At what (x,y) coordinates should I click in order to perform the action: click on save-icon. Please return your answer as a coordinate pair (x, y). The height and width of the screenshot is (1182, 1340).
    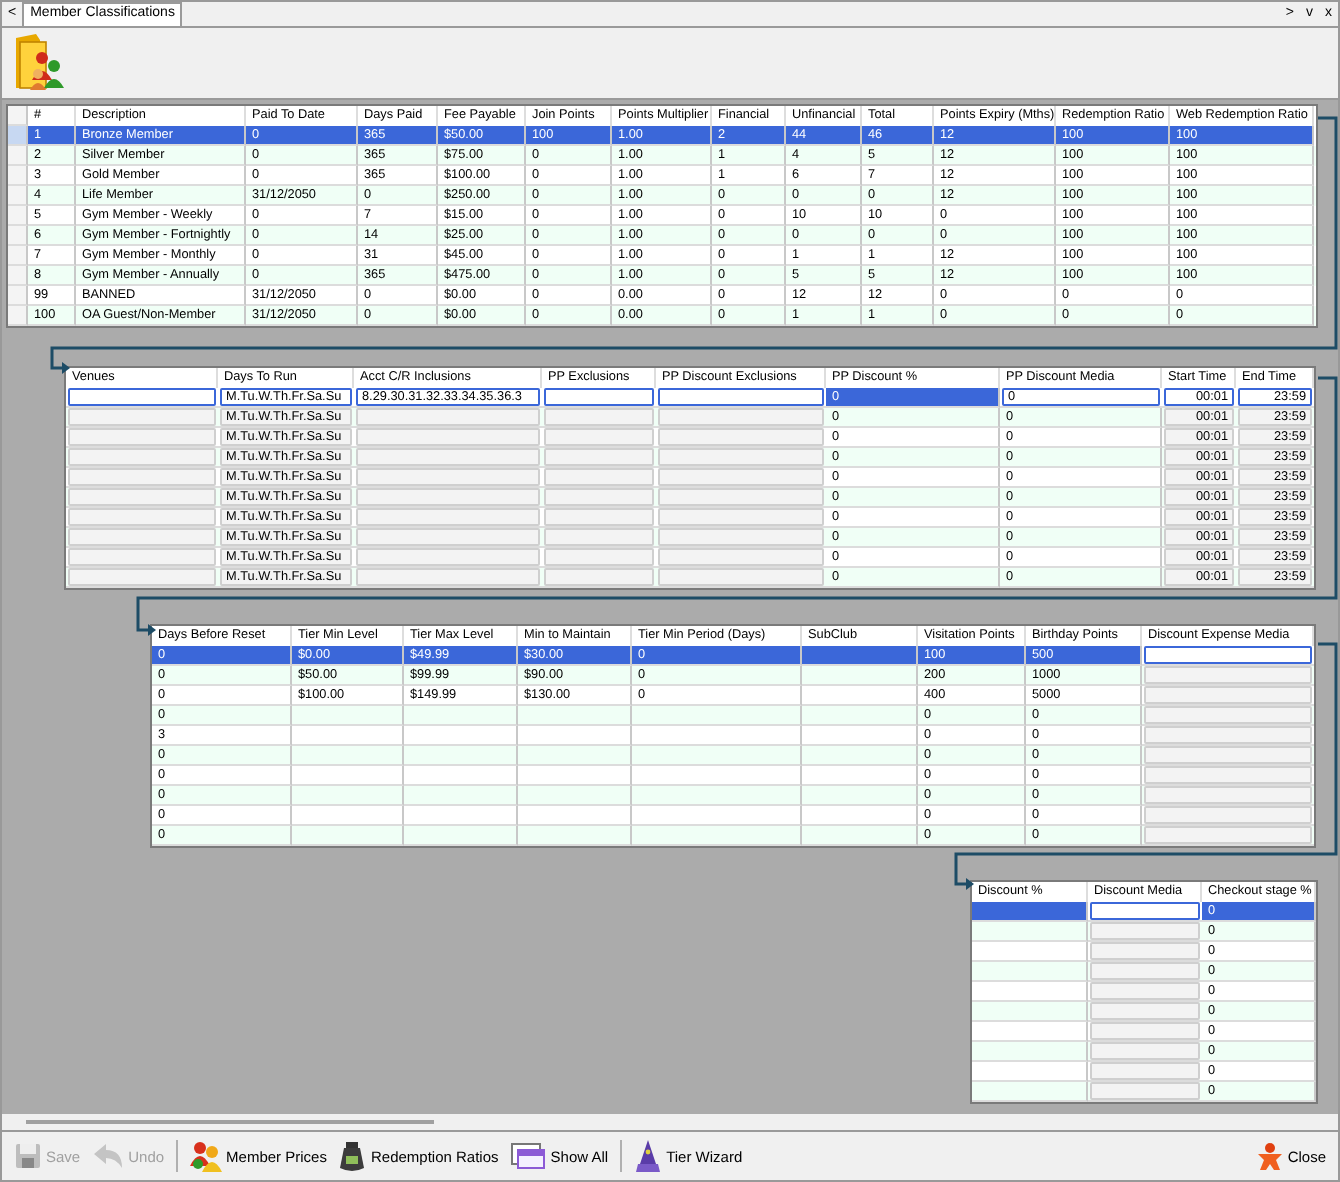
    Looking at the image, I should click on (28, 1156).